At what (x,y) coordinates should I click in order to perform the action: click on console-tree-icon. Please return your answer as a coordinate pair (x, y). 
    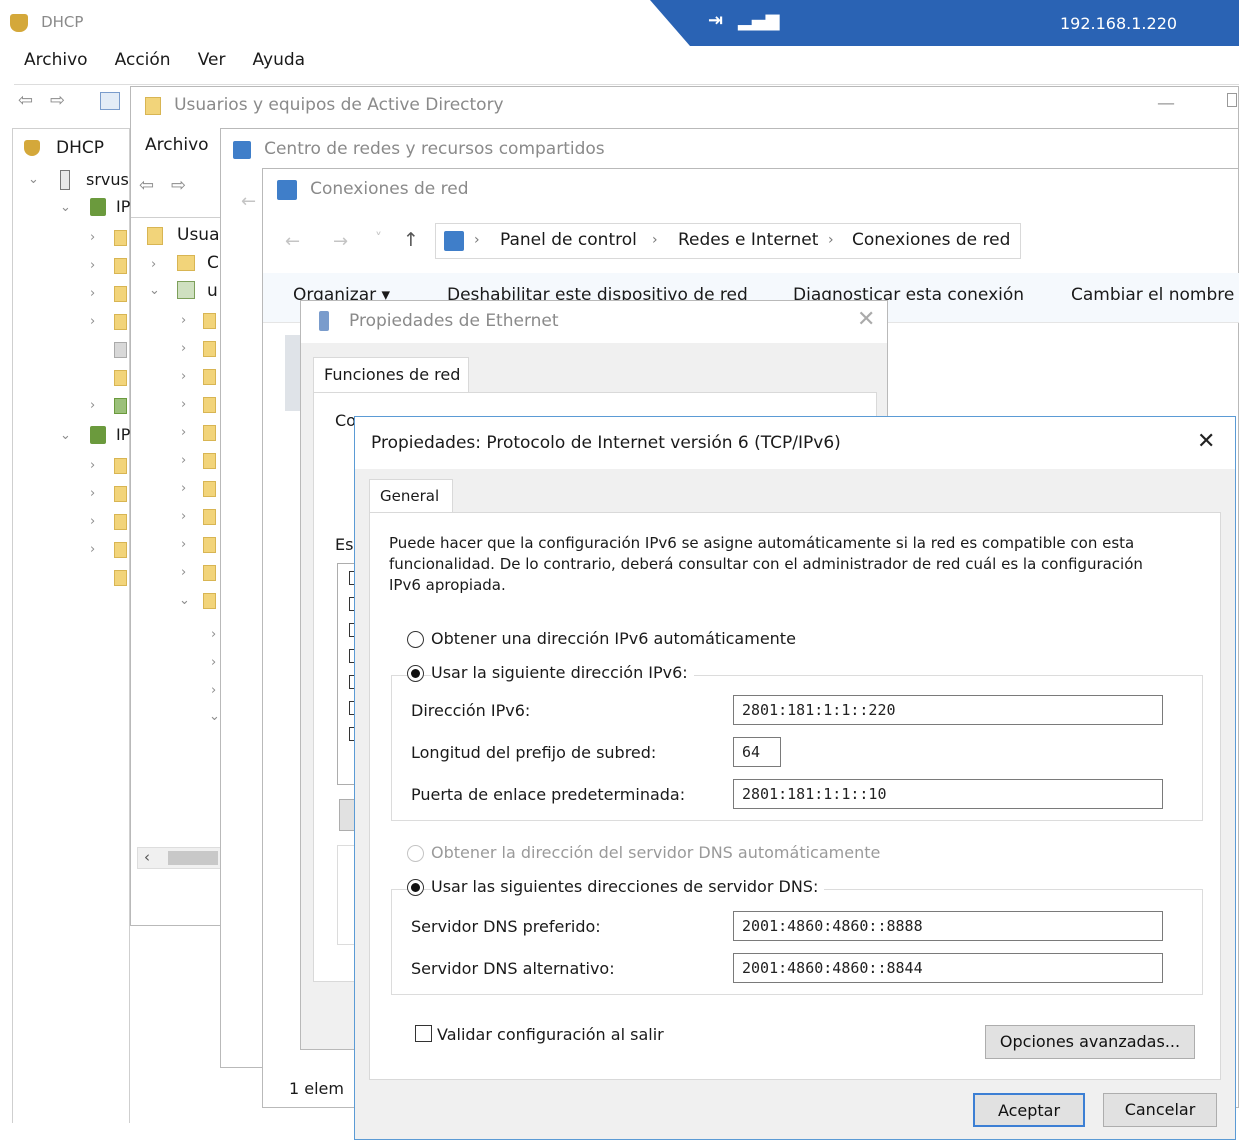
    Looking at the image, I should click on (110, 101).